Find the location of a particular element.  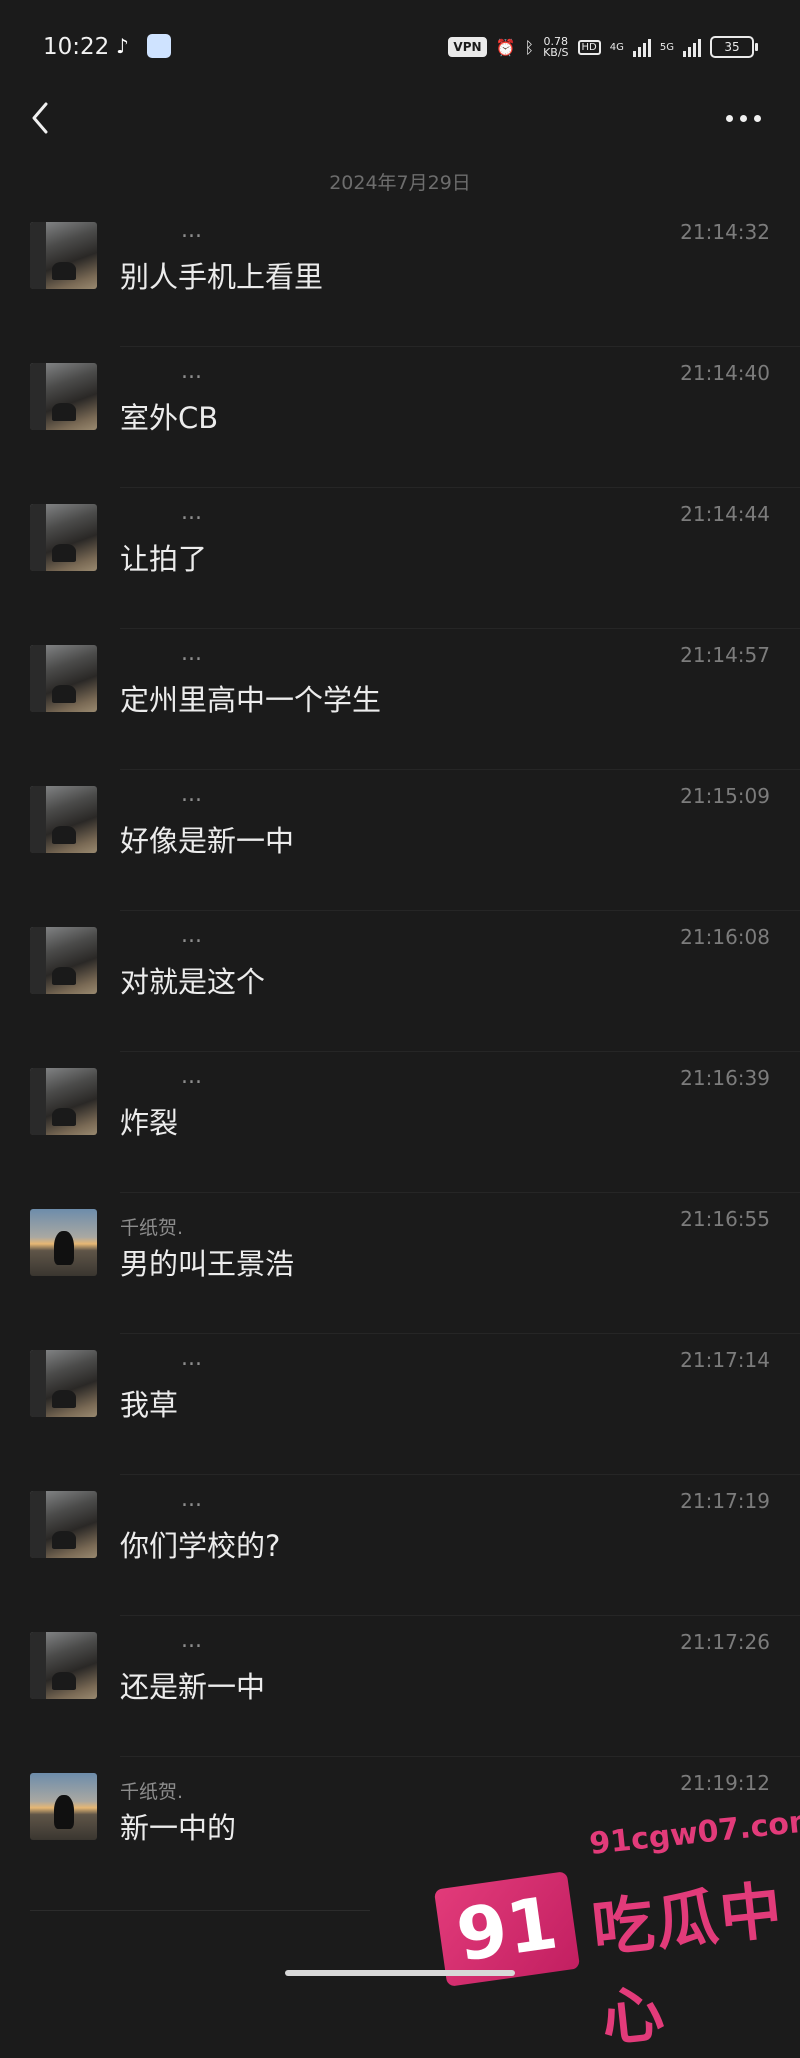

message-item: ... 21:17:14 我草 is located at coordinates (400, 1404).